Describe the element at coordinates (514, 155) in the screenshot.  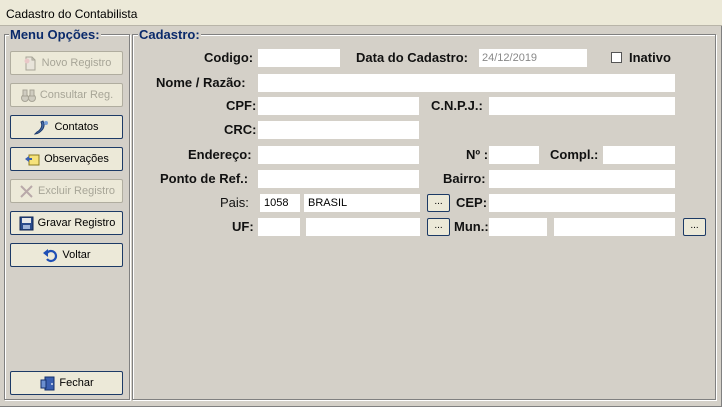
I see `numero-input` at that location.